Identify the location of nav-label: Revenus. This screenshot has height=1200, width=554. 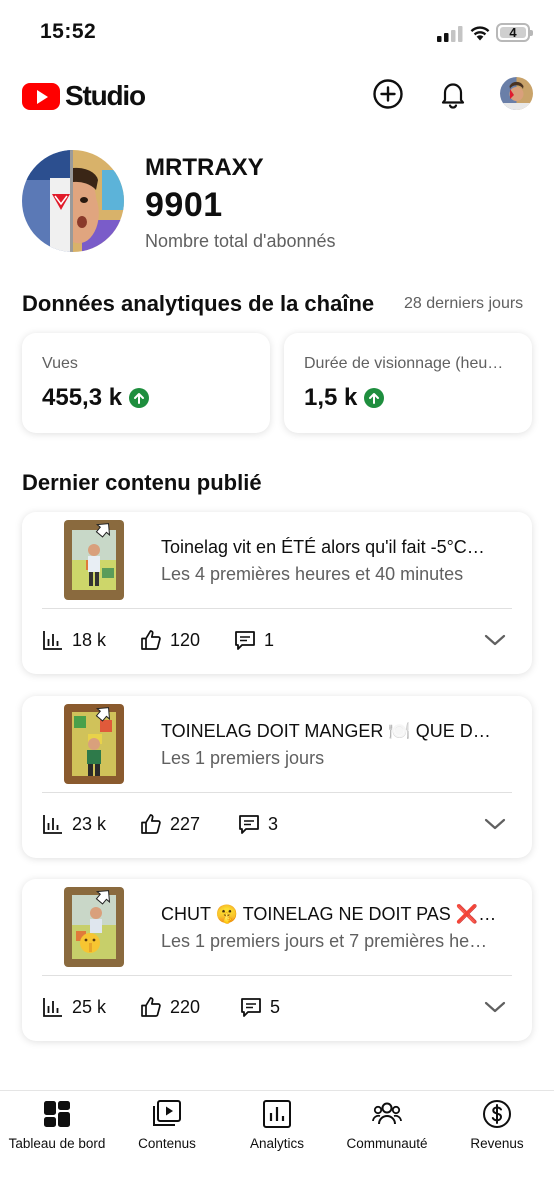
(497, 1143).